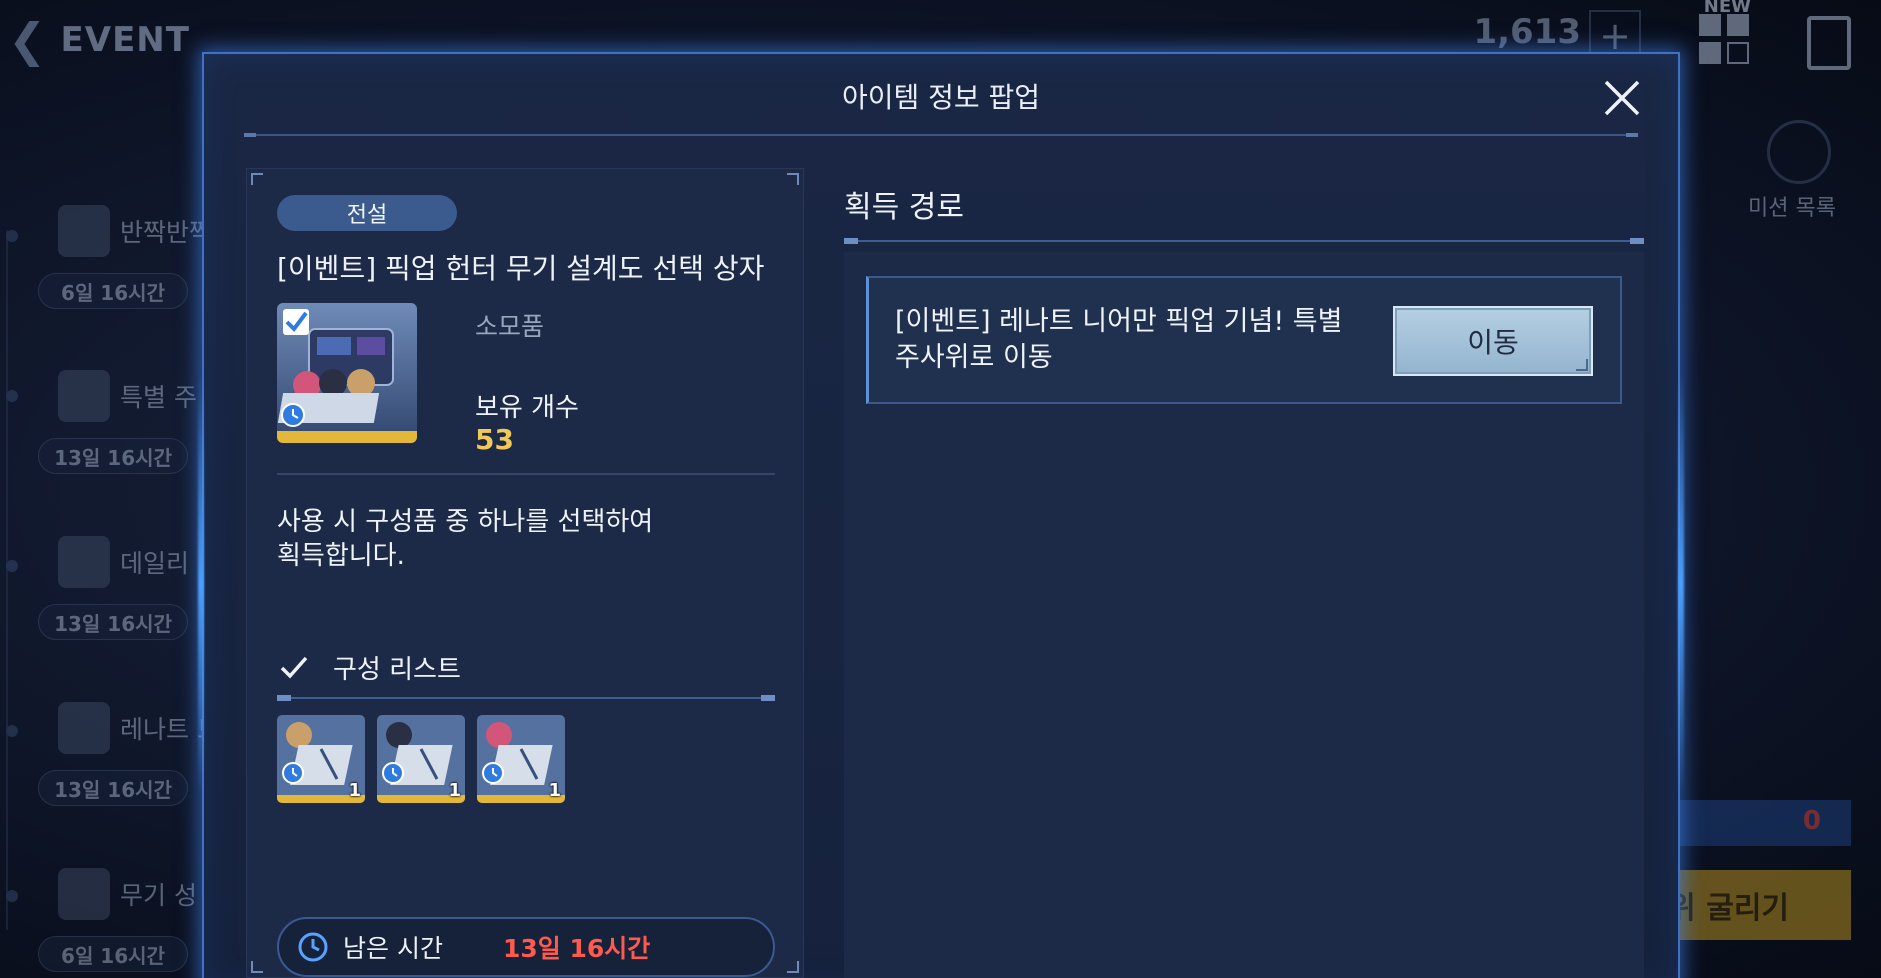 The height and width of the screenshot is (978, 1881). What do you see at coordinates (158, 397) in the screenshot?
I see `sidebar-item-label: 특별 주` at bounding box center [158, 397].